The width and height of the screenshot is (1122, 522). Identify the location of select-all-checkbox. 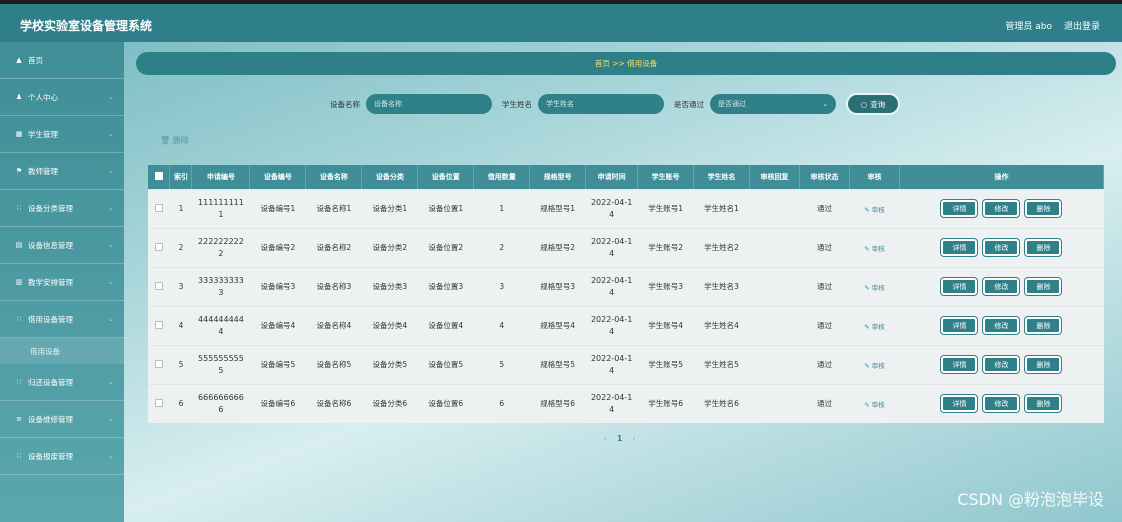
(158, 175).